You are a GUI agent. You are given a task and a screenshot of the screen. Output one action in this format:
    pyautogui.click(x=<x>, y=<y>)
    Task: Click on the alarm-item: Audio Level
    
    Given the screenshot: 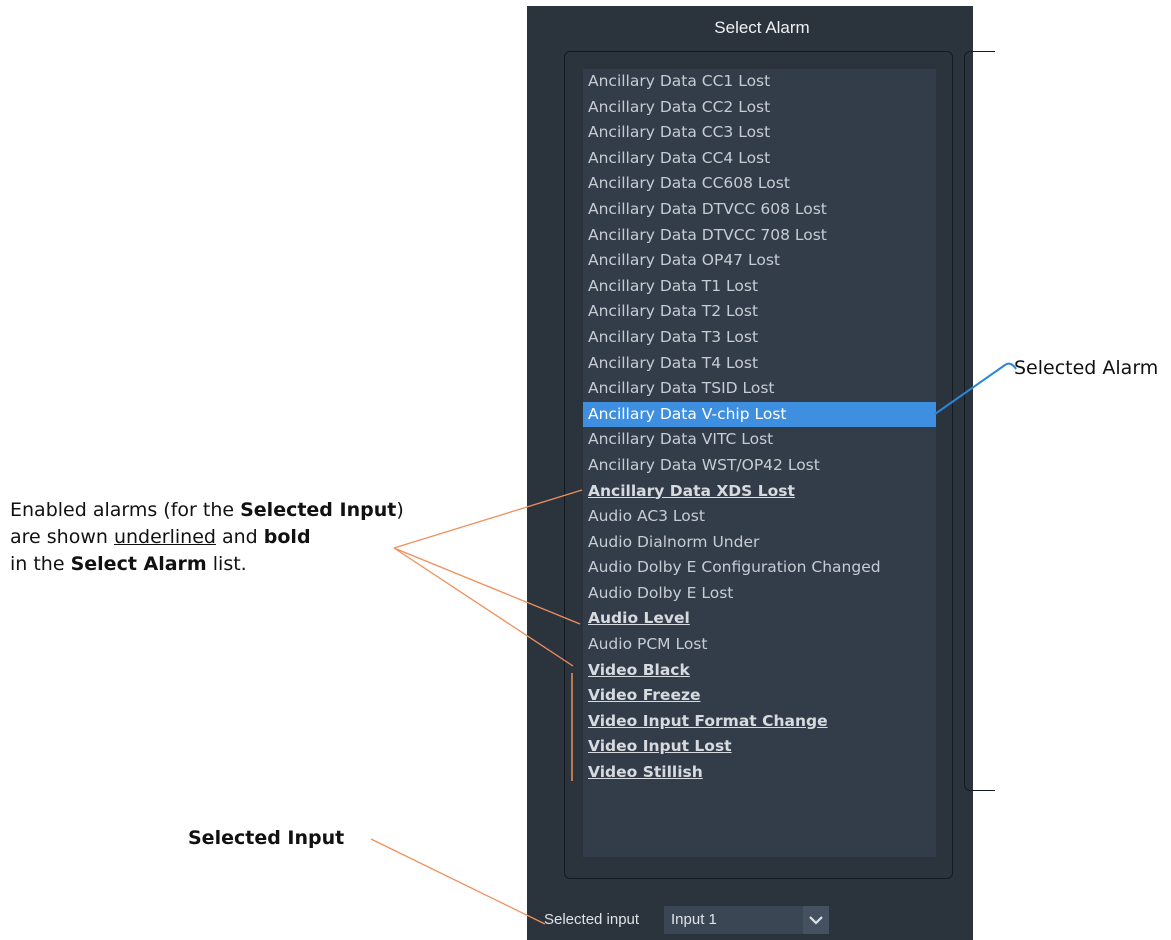 What is the action you would take?
    pyautogui.click(x=759, y=619)
    